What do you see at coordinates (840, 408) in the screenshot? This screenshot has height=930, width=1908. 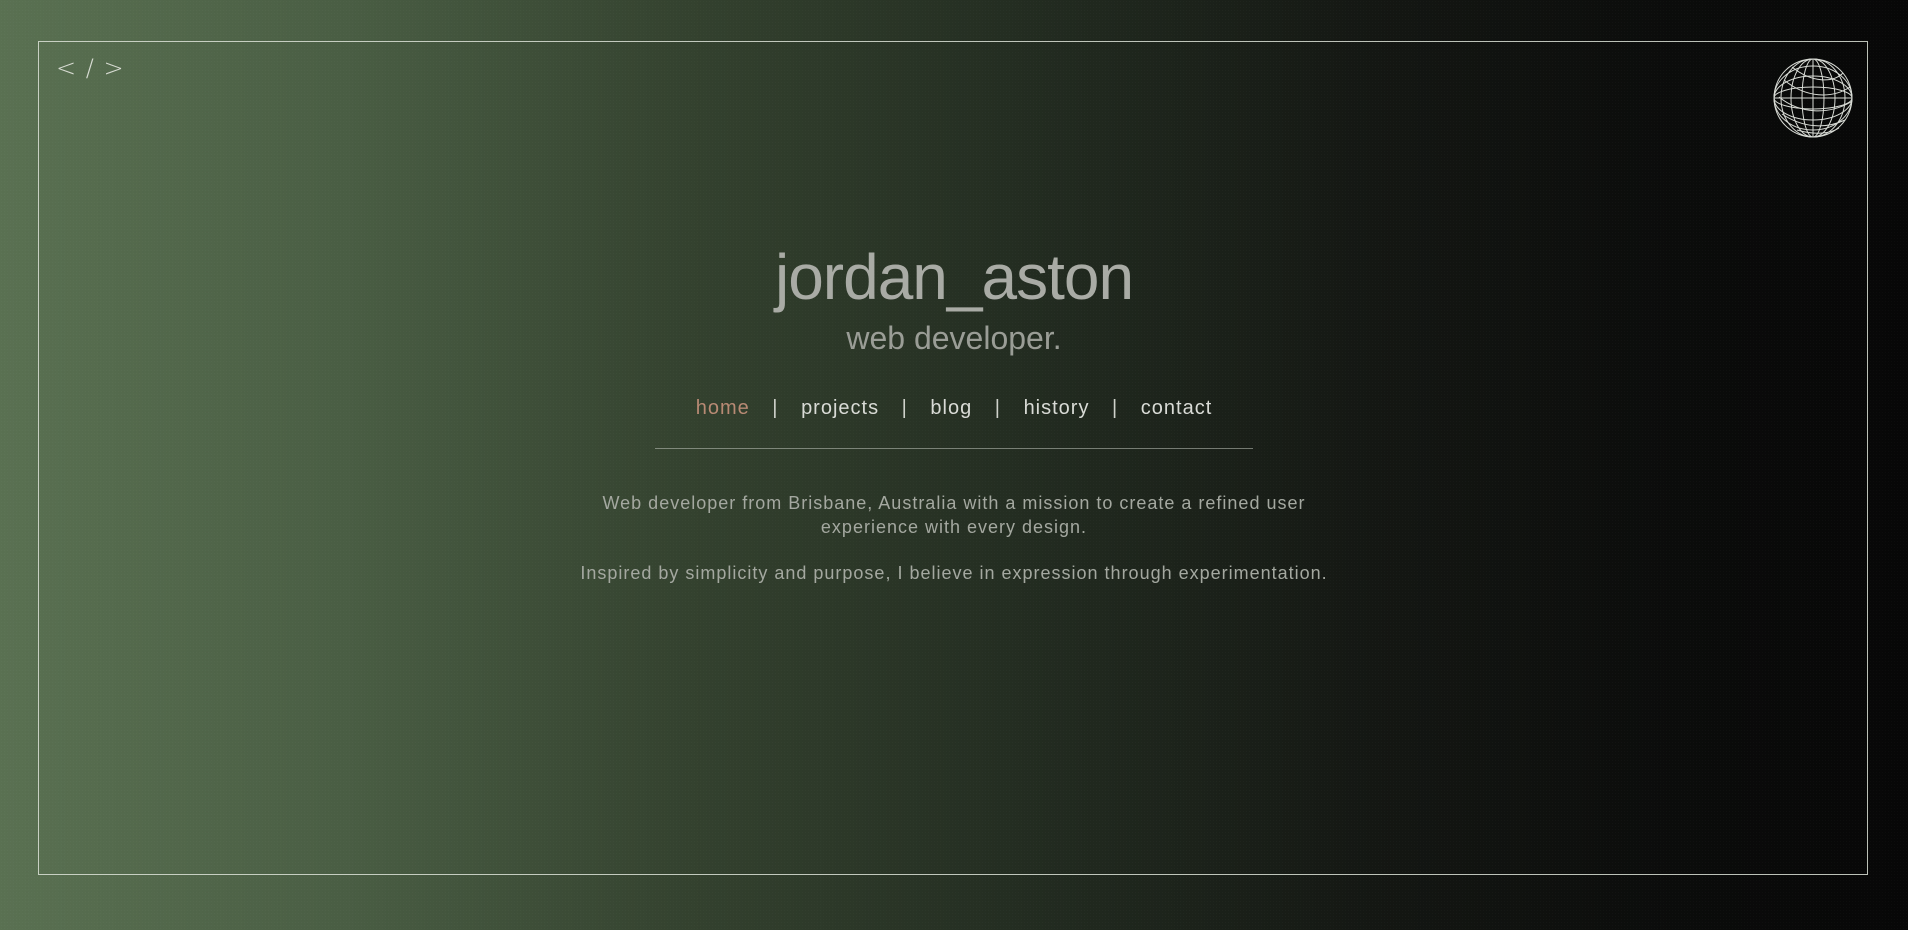 I see `nav-item-projects: projects` at bounding box center [840, 408].